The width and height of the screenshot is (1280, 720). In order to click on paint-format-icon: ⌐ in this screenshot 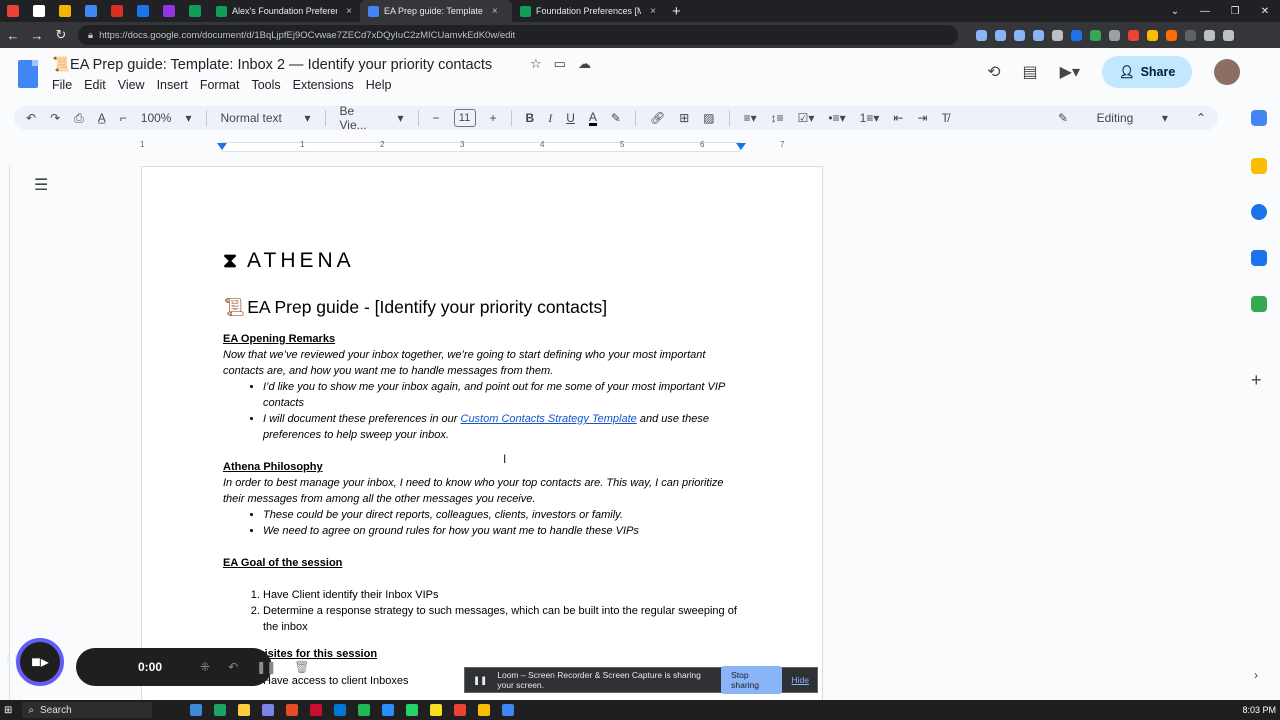, I will do `click(123, 118)`.